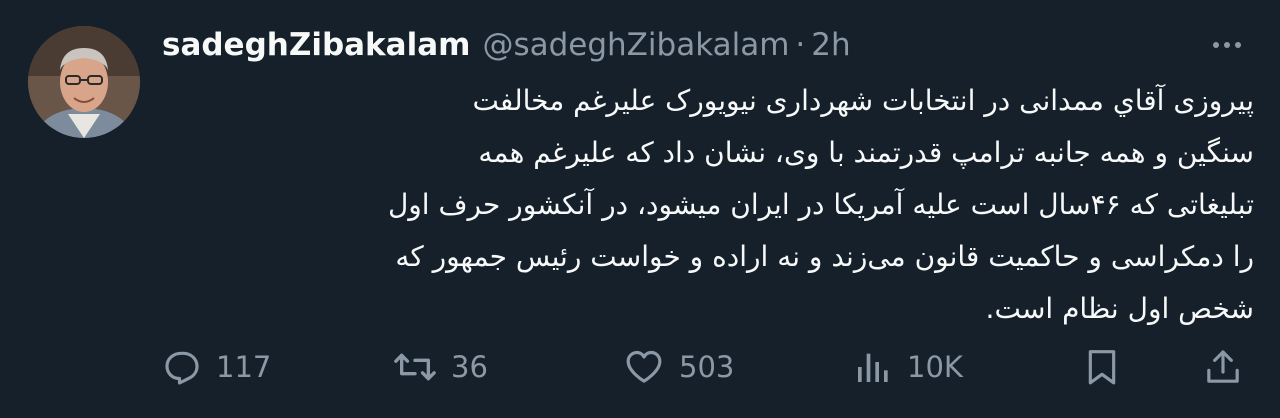 The image size is (1280, 418). I want to click on avatar, so click(84, 82).